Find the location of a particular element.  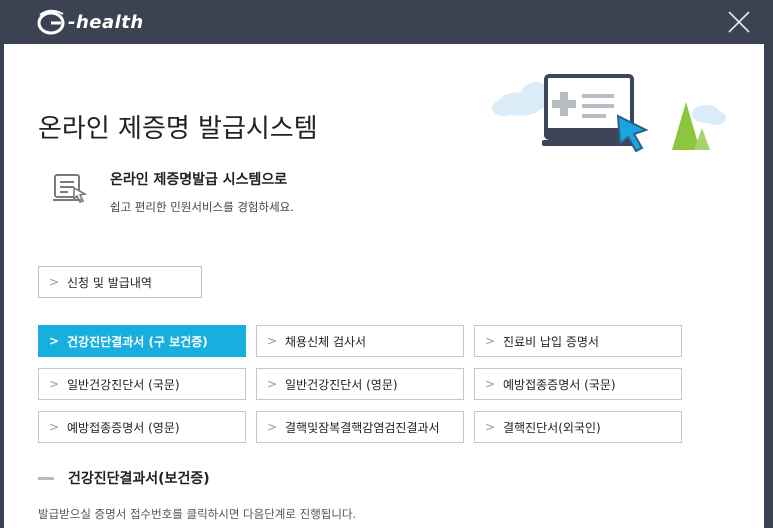

intro-subtext: 쉽고 편리한 민원서비스를 경험하세요. is located at coordinates (202, 207).